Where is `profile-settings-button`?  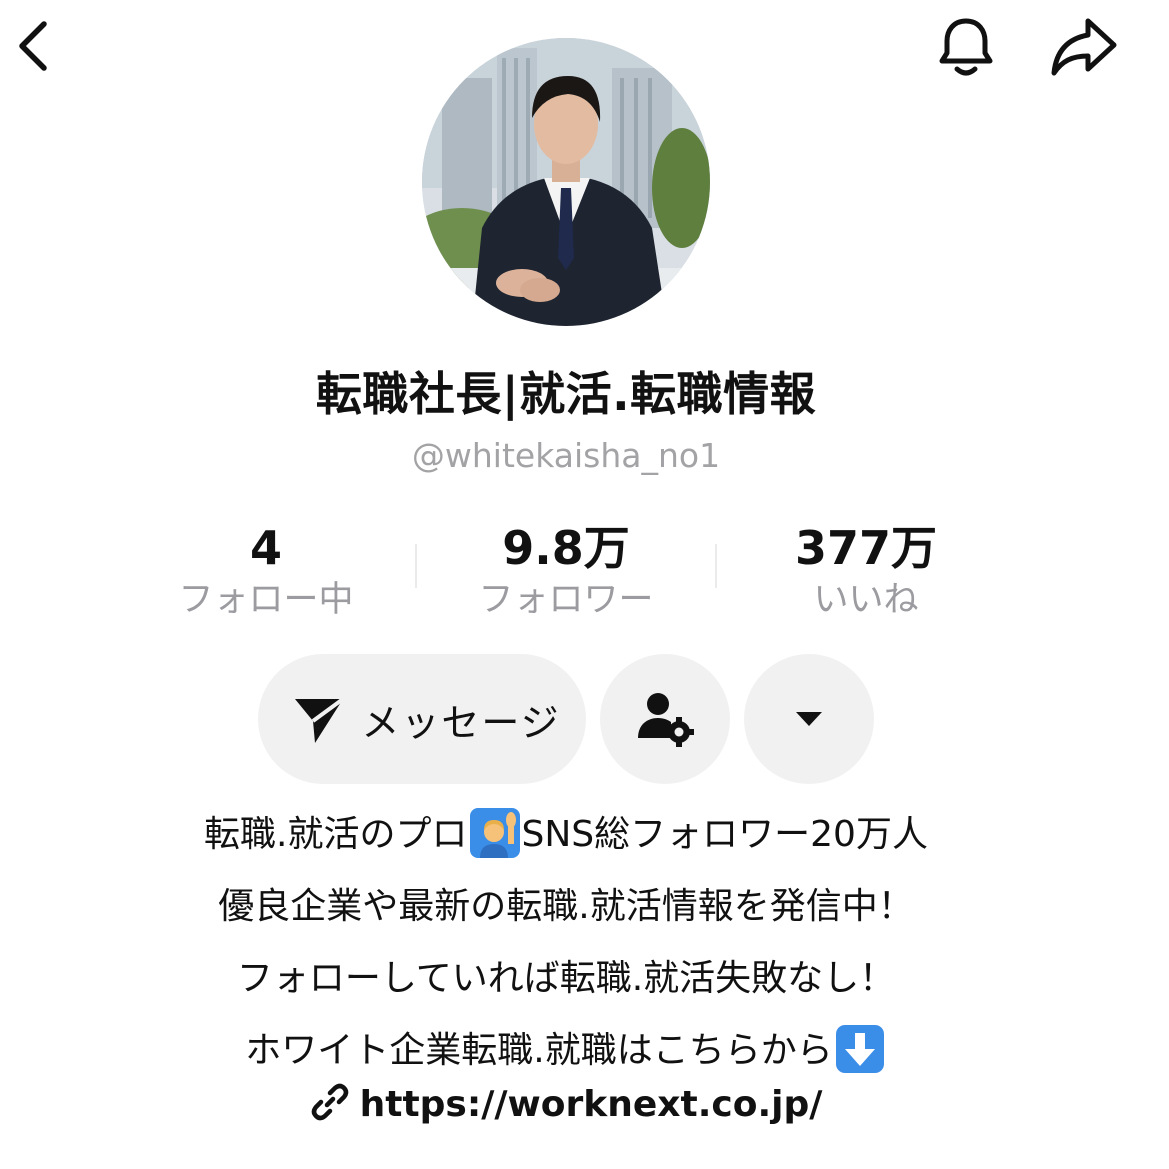 profile-settings-button is located at coordinates (665, 719).